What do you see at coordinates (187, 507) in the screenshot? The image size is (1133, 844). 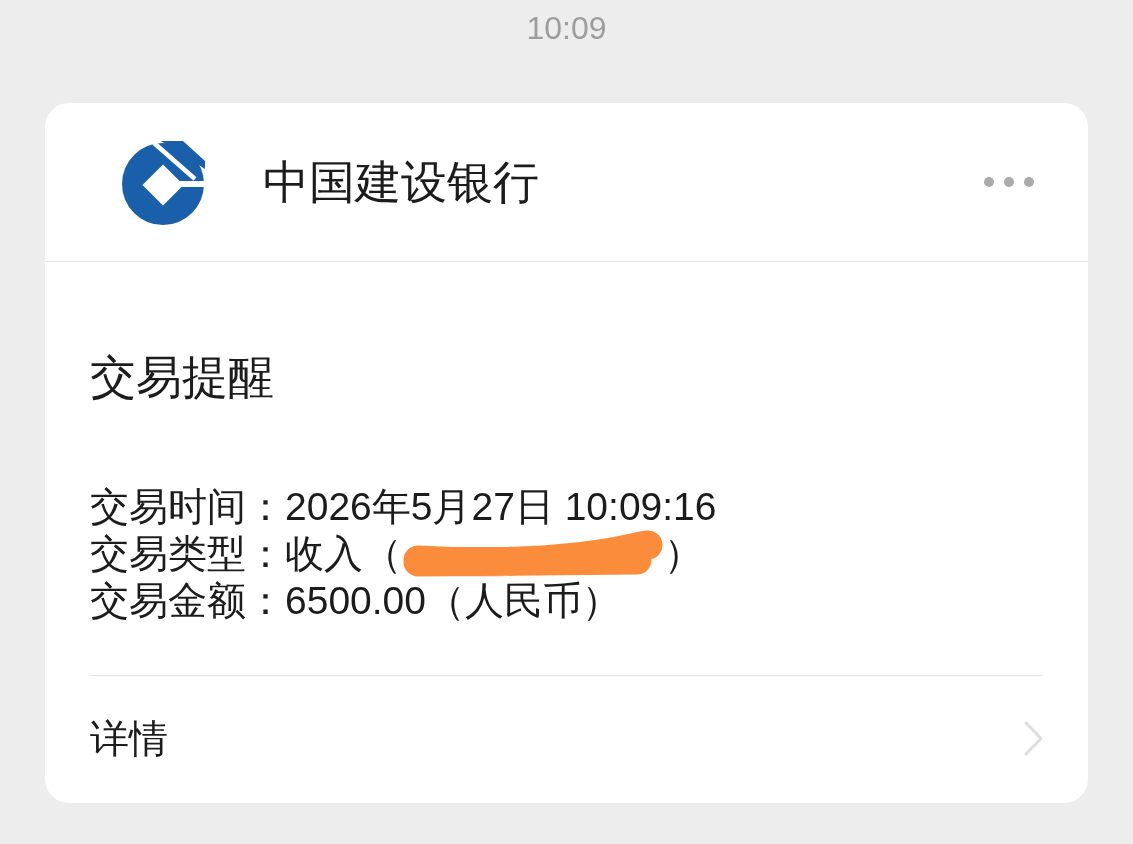 I see `field-label: 交易时间：` at bounding box center [187, 507].